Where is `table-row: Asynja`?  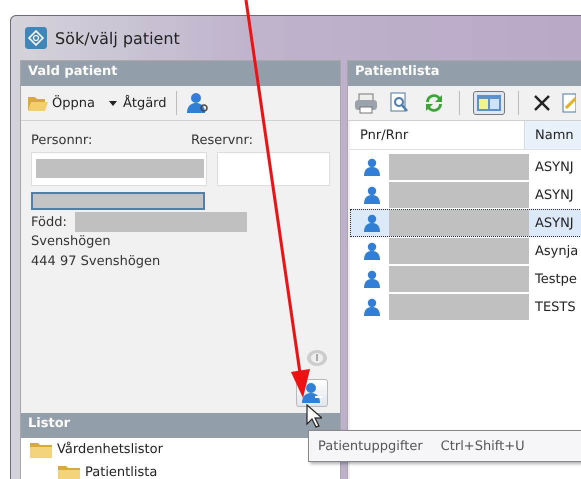
table-row: Asynja is located at coordinates (465, 251).